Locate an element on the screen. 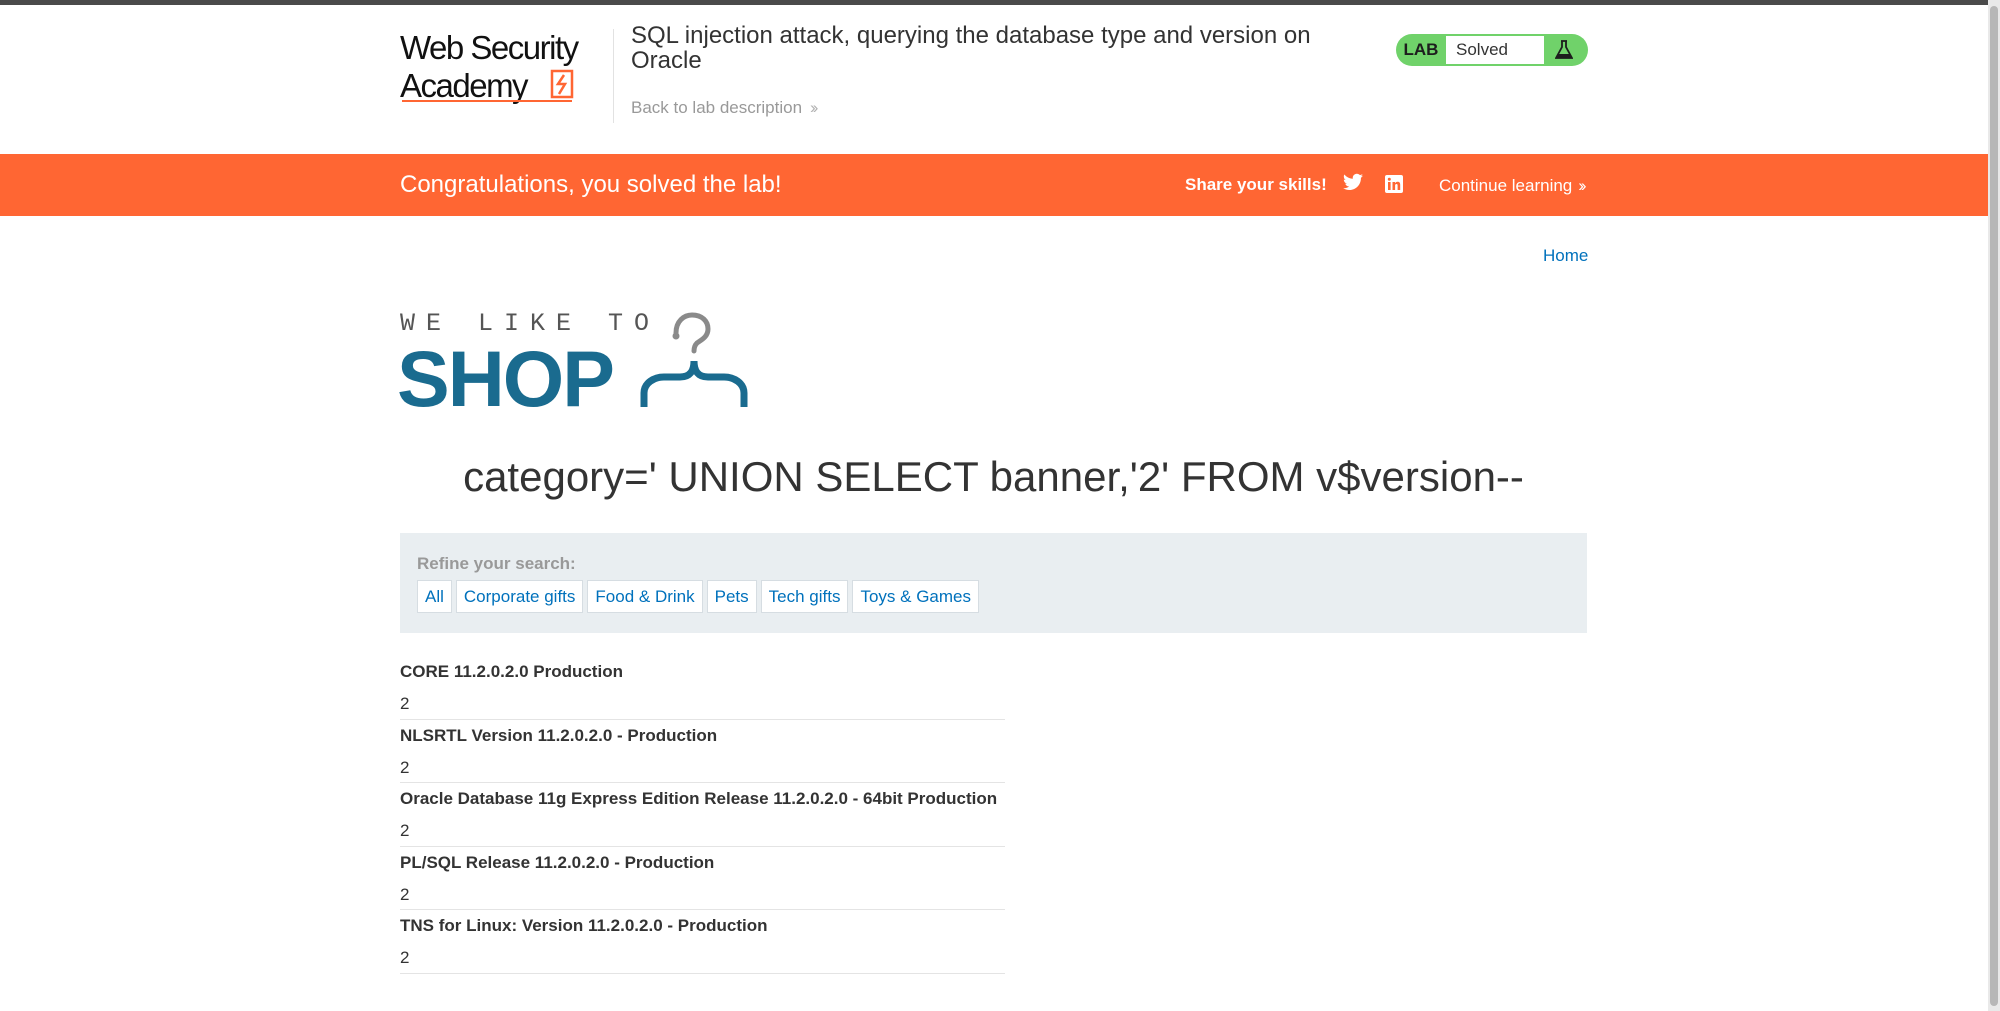 This screenshot has height=1011, width=2000. home-link: Home is located at coordinates (1565, 256).